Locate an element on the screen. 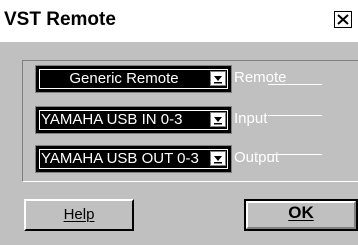 The image size is (358, 245). remote-leader-line is located at coordinates (295, 84).